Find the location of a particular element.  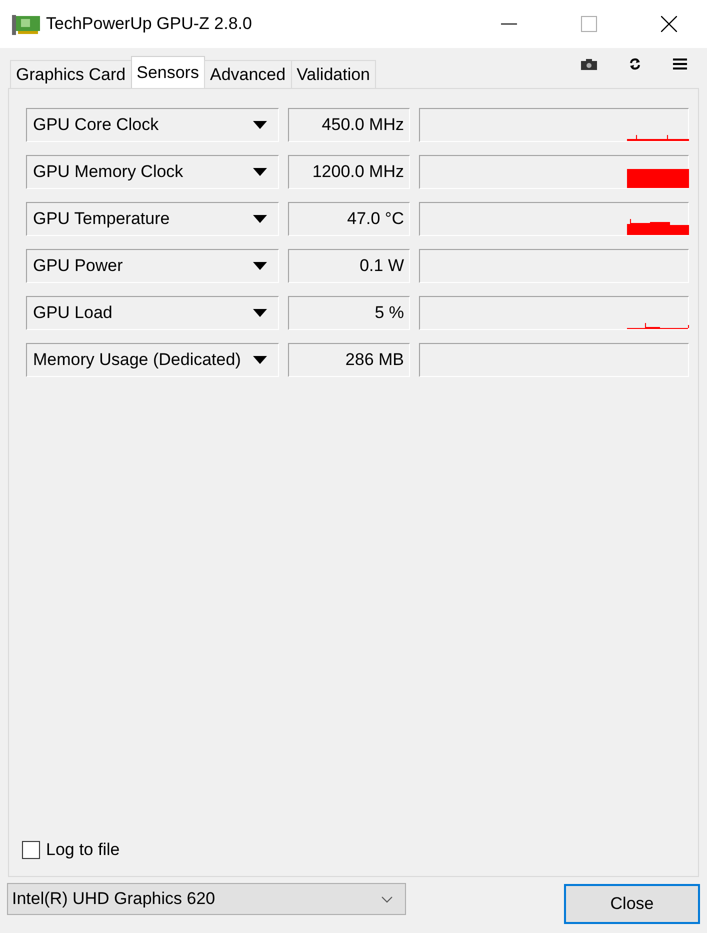

window-title: TechPowerUp GPU-Z 2.8.0 is located at coordinates (149, 24).